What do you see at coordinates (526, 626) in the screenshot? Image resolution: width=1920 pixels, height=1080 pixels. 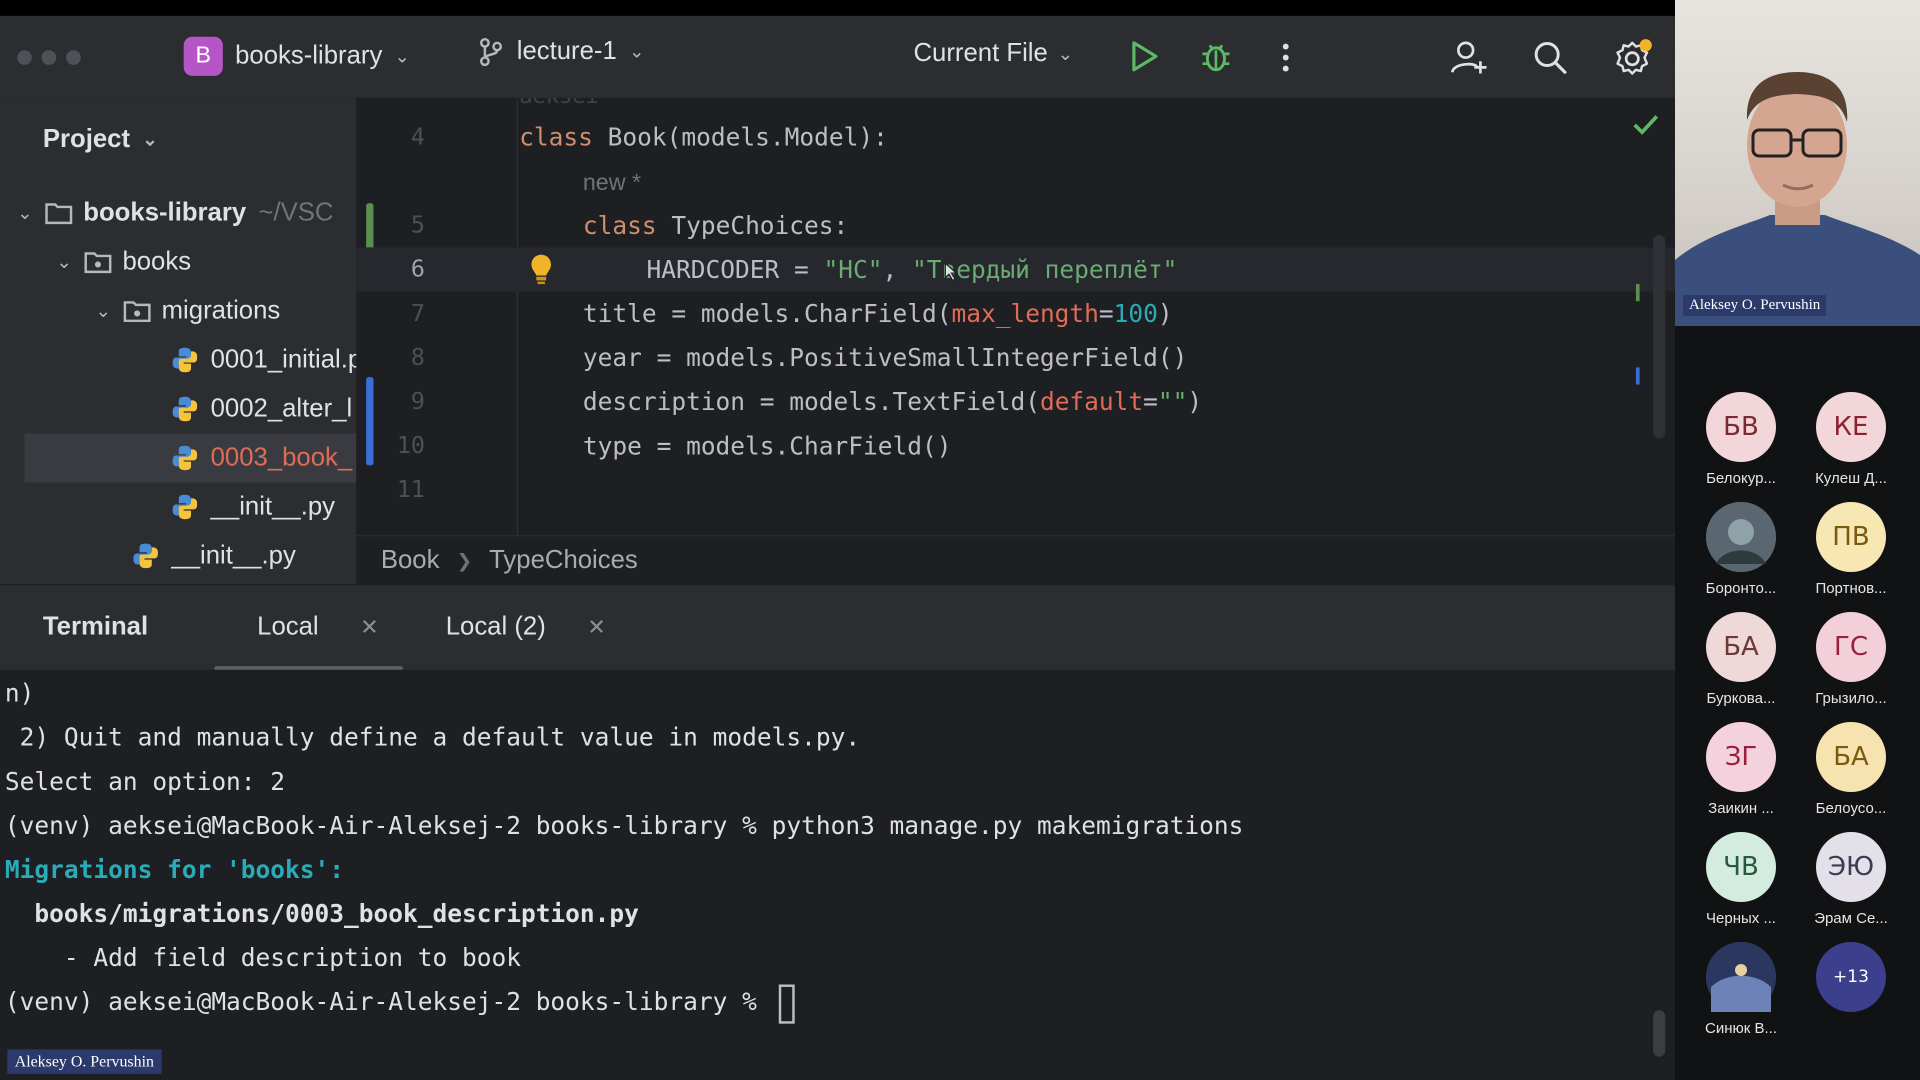 I see `tab-local-2: Local (2) ✕` at bounding box center [526, 626].